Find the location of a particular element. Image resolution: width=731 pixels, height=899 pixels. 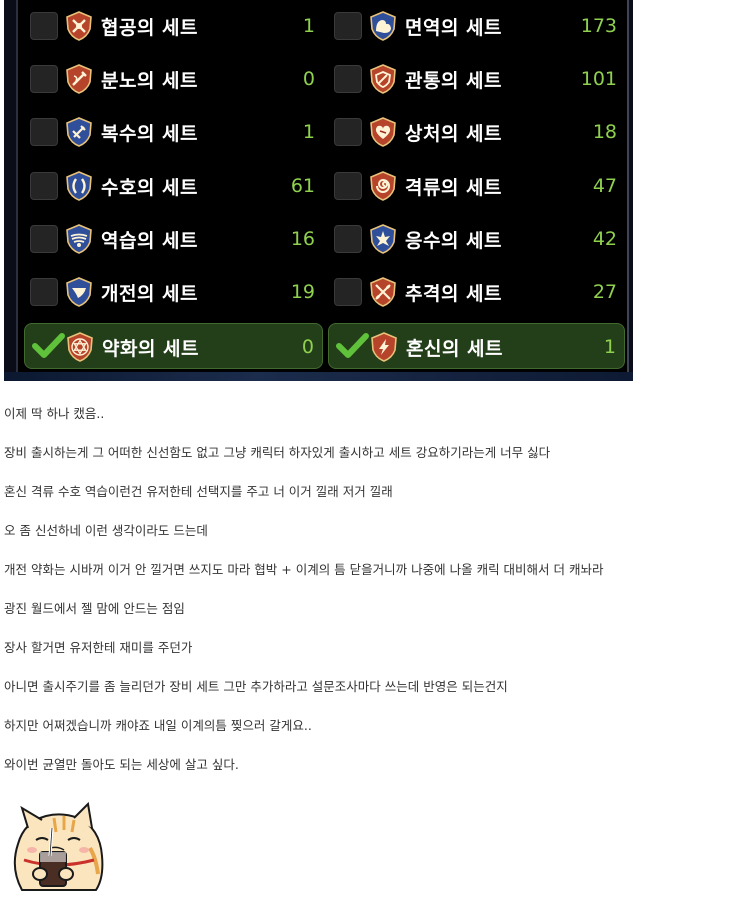

panel-bottom-strip is located at coordinates (318, 376).